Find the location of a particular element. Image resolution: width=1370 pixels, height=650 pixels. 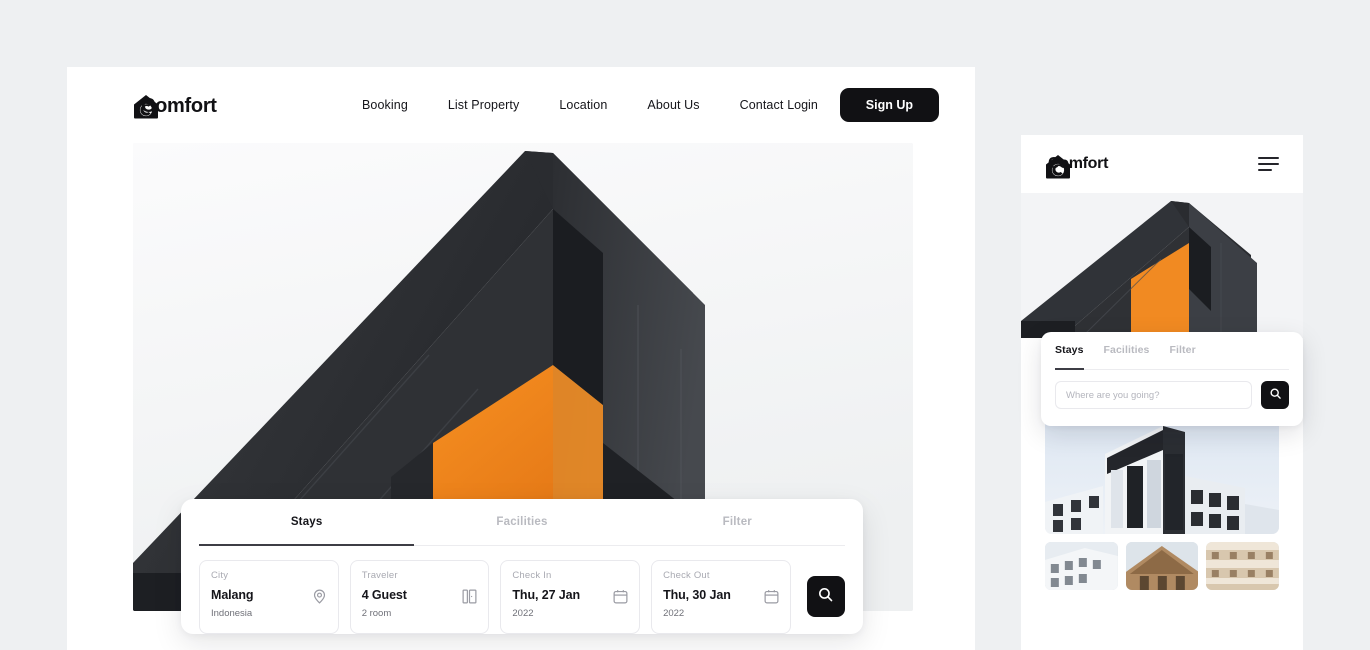

search-submit-button is located at coordinates (825, 596).